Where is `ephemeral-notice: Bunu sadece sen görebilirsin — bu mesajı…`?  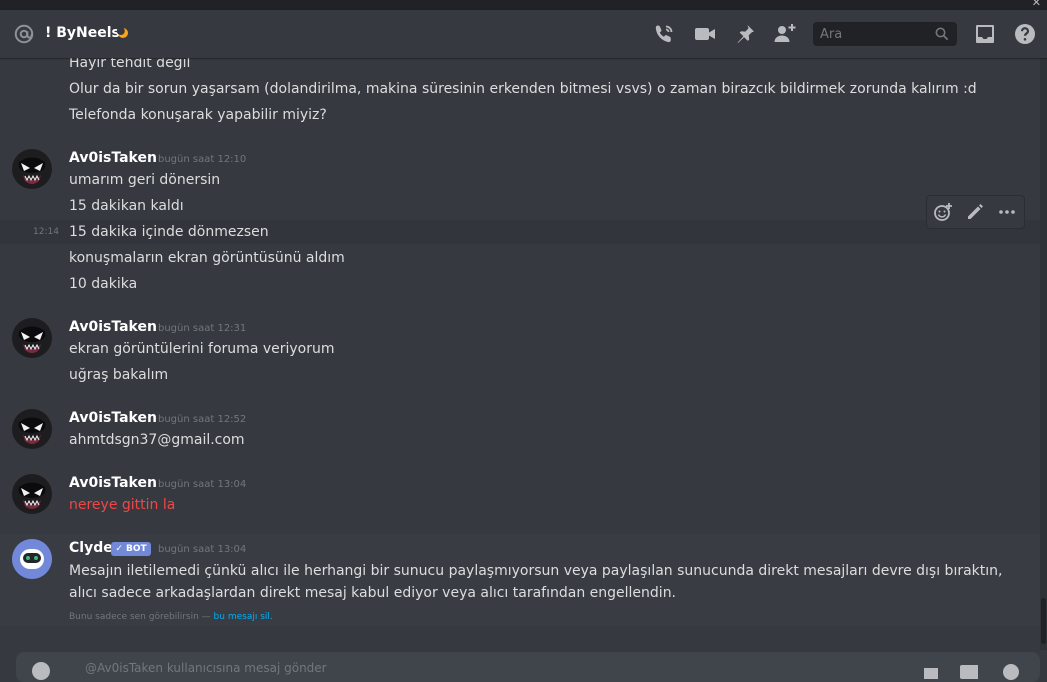
ephemeral-notice: Bunu sadece sen görebilirsin — bu mesajı… is located at coordinates (171, 617).